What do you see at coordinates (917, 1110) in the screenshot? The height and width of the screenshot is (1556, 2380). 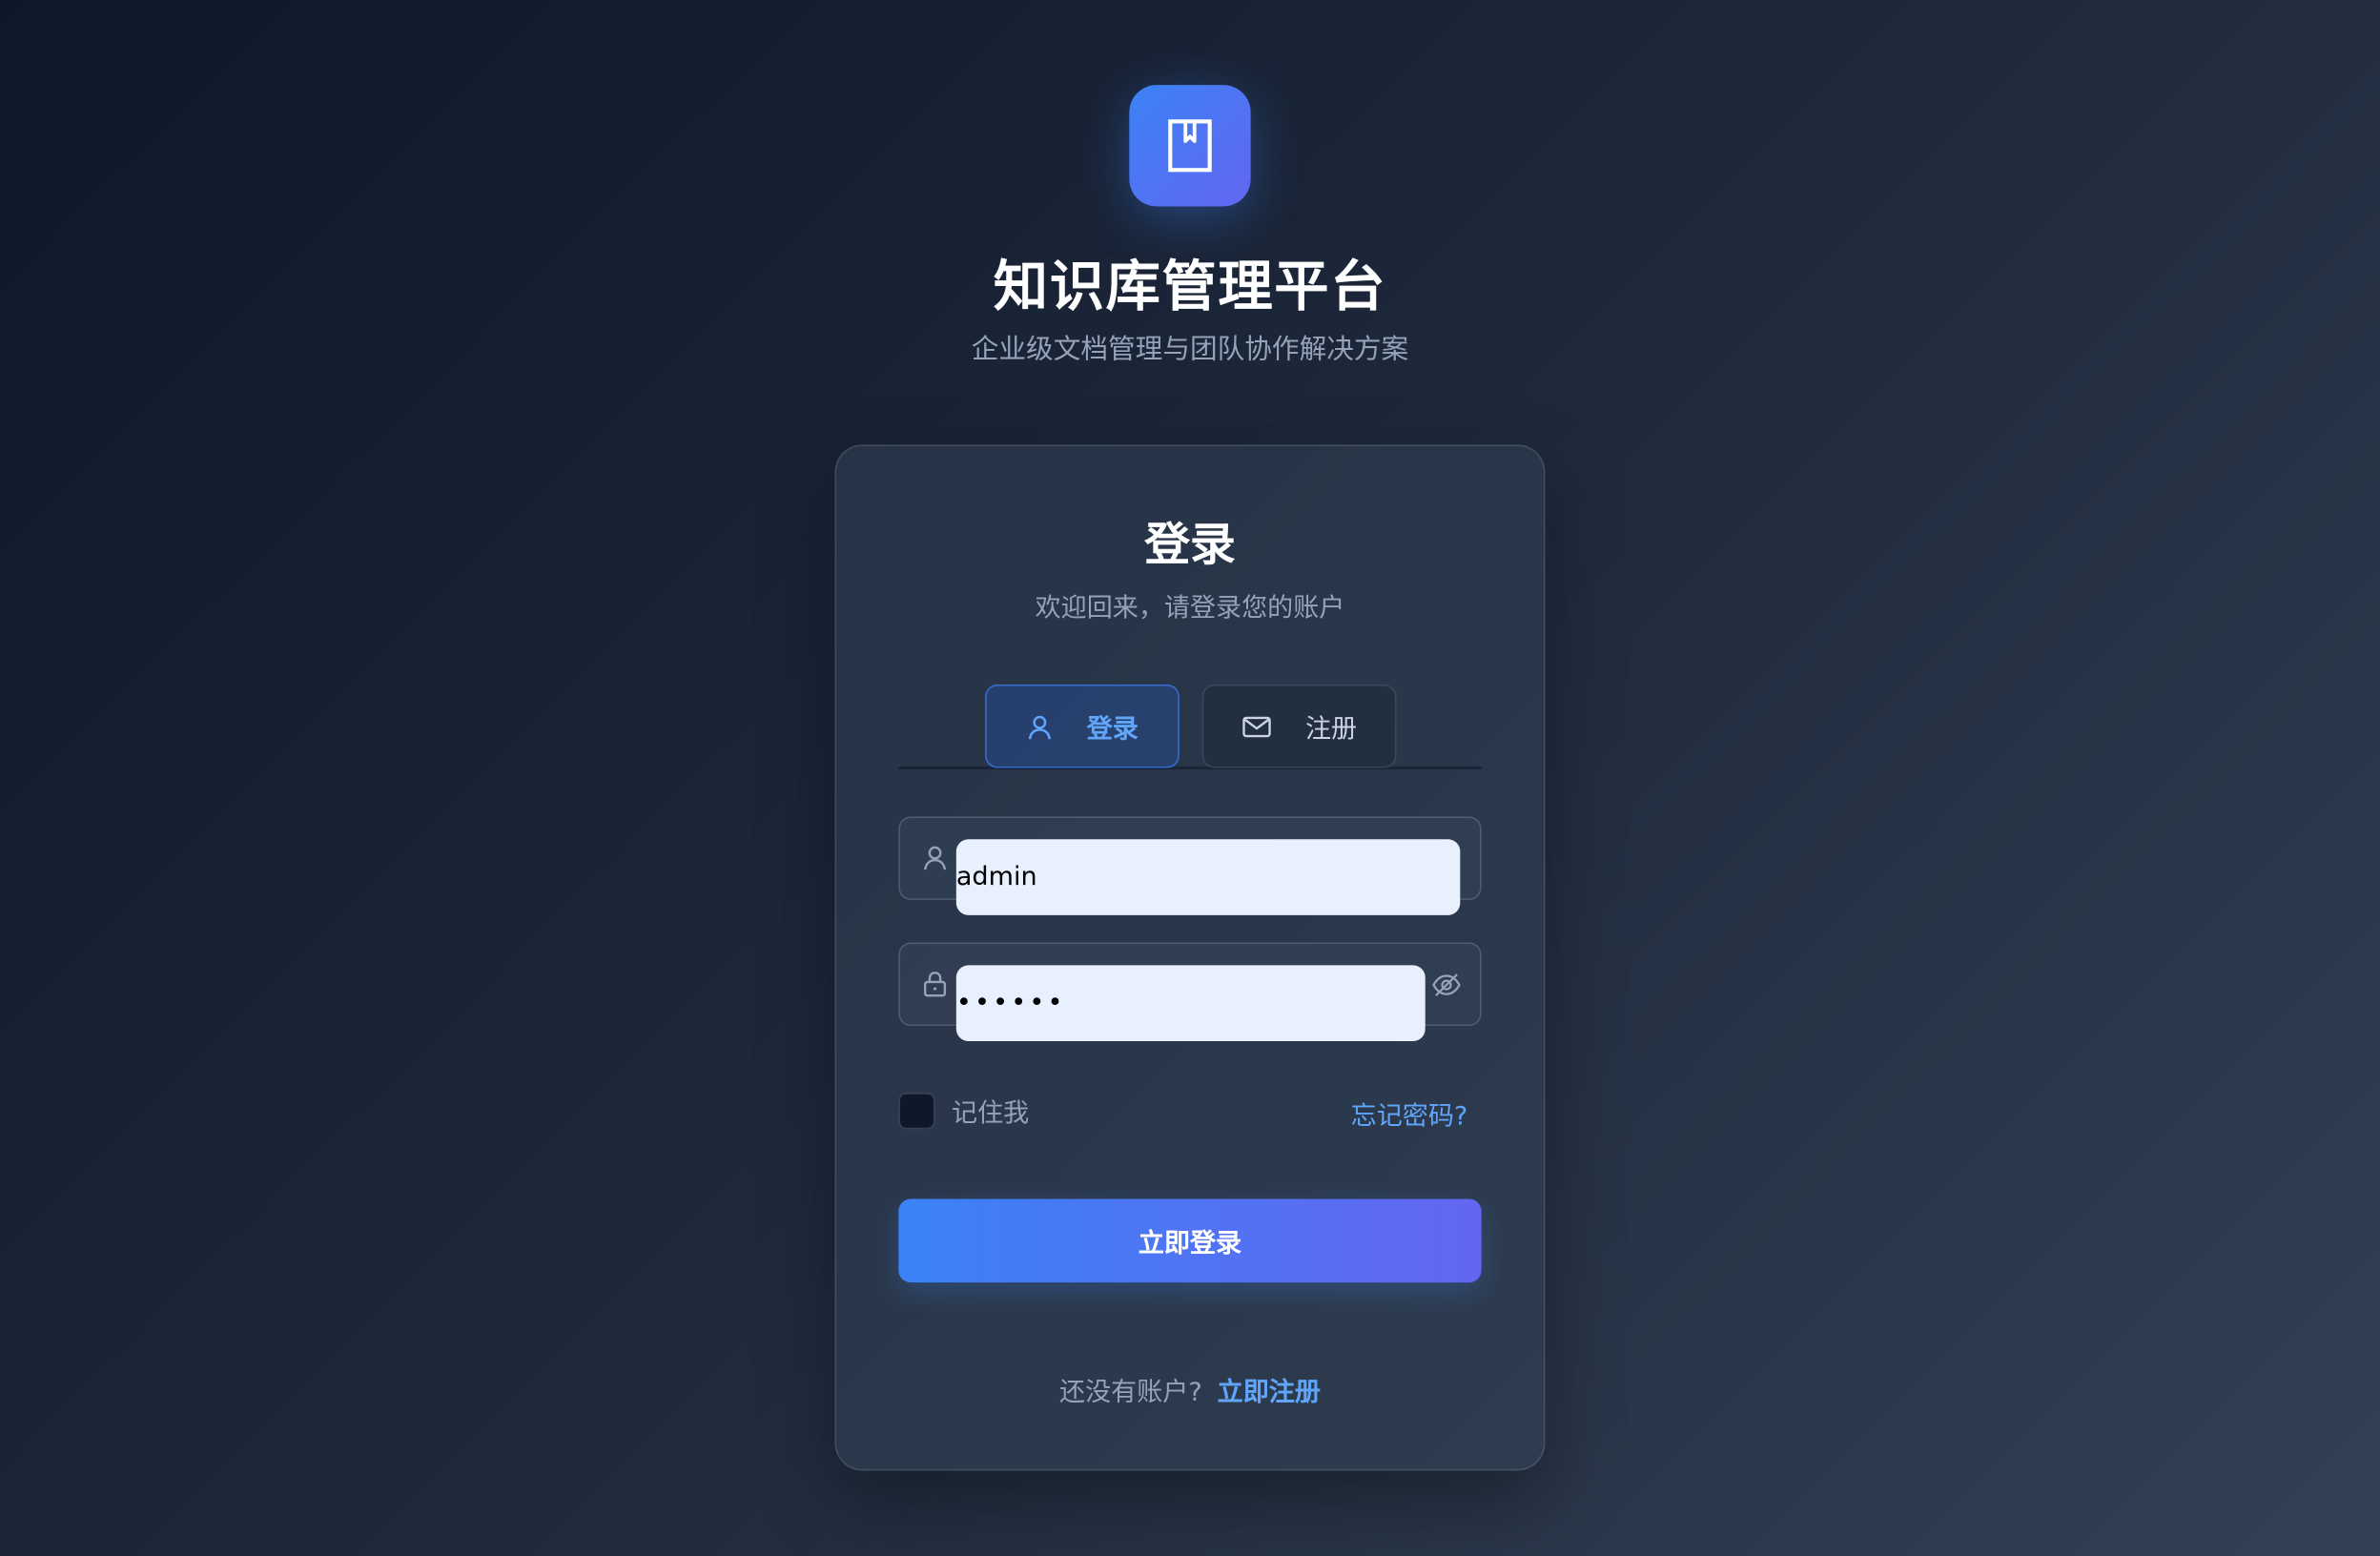 I see `remember-checkbox` at bounding box center [917, 1110].